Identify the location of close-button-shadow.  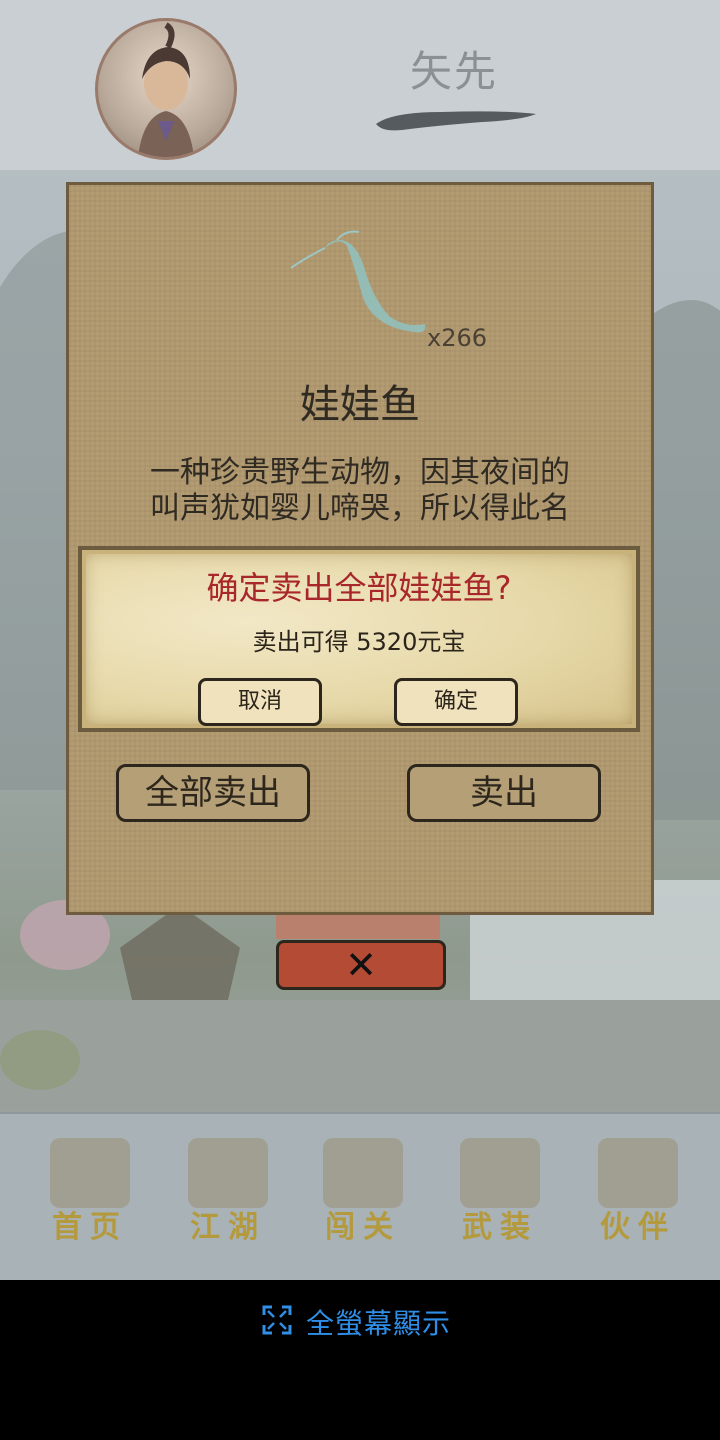
(358, 927).